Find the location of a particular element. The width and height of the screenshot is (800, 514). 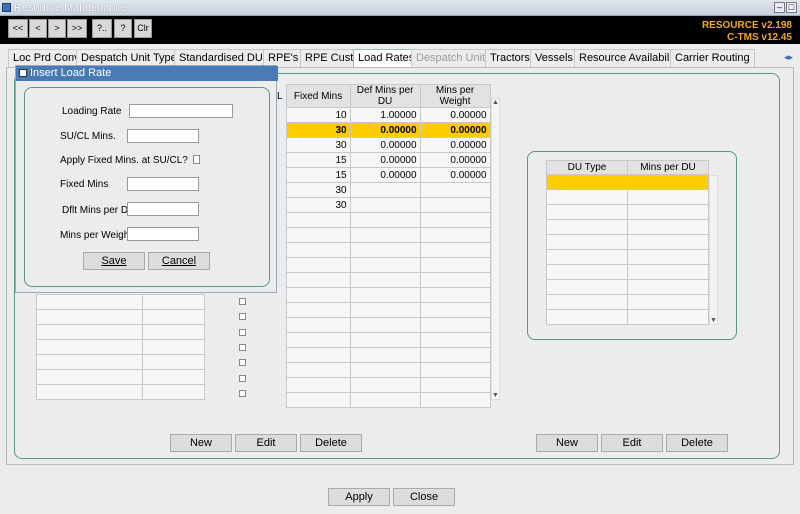

scroll-up-icon: ▲ is located at coordinates (495, 102).